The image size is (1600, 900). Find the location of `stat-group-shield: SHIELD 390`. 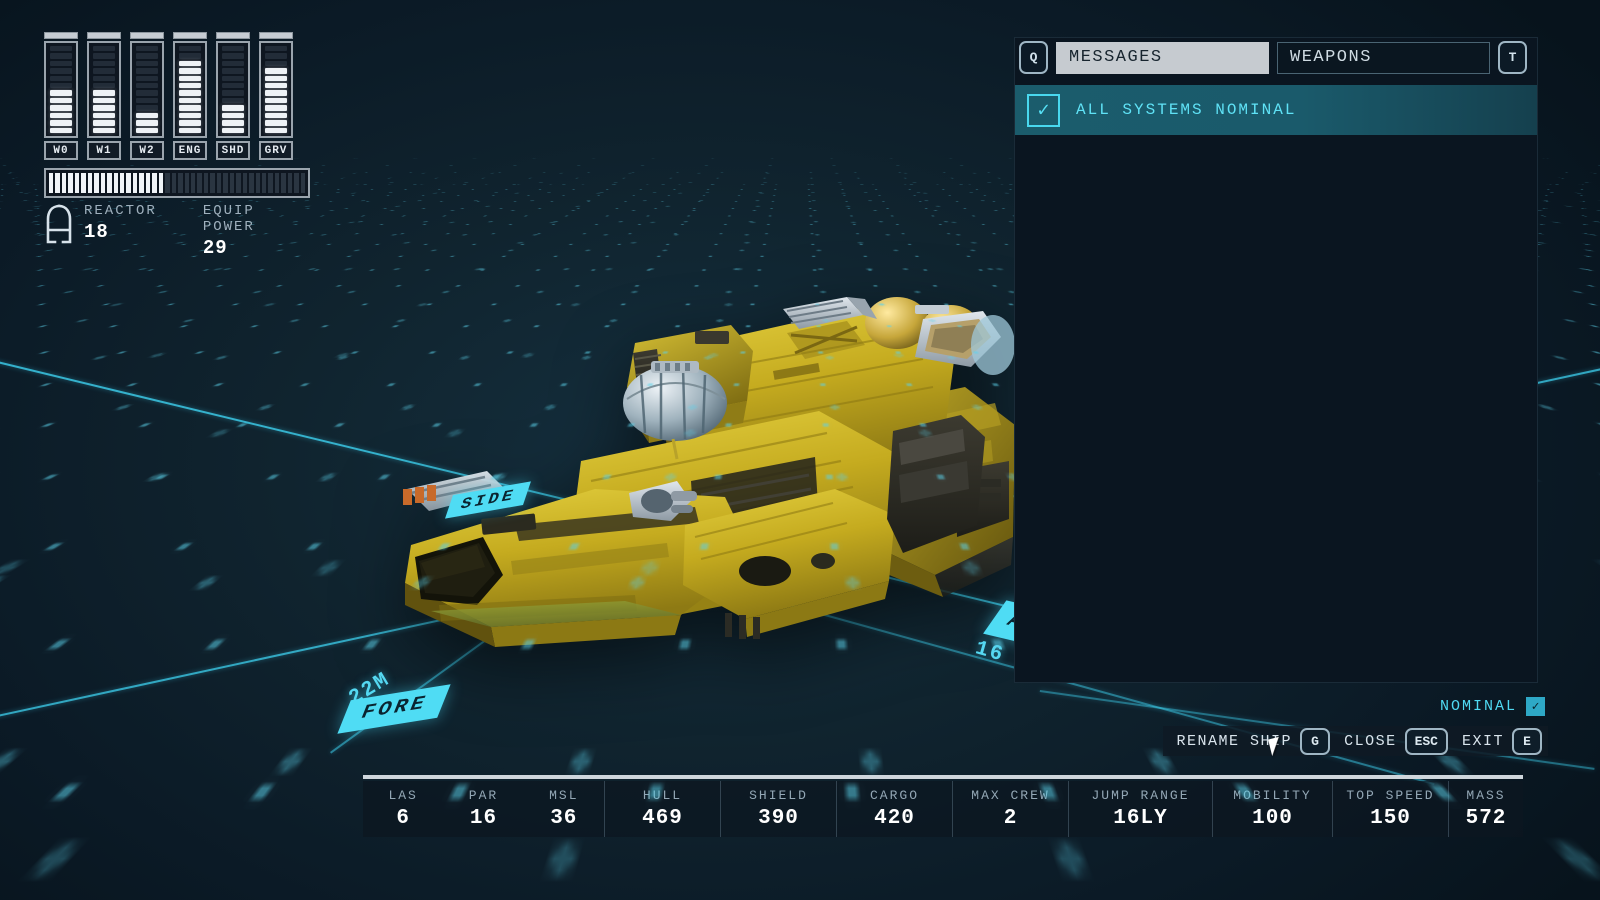

stat-group-shield: SHIELD 390 is located at coordinates (779, 809).